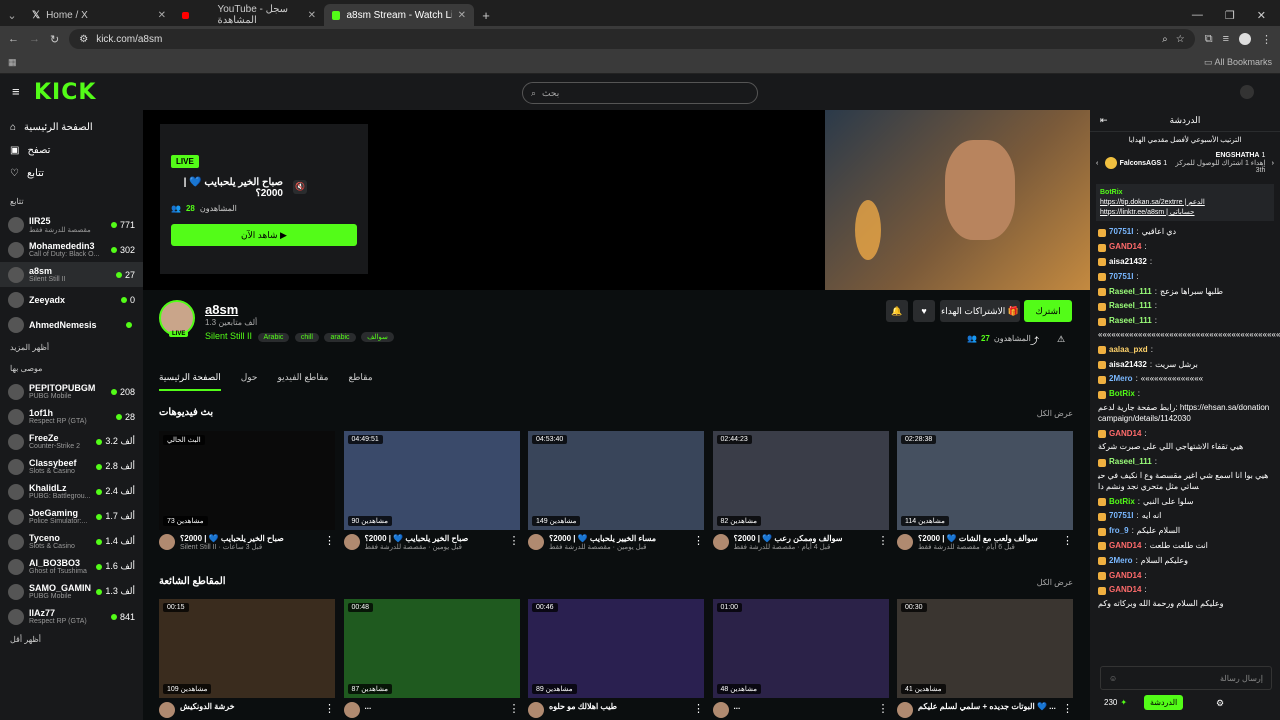 Image resolution: width=1280 pixels, height=720 pixels. Describe the element at coordinates (985, 648) in the screenshot. I see `video-thumbnail: 00:30 41 مشاهدين` at that location.